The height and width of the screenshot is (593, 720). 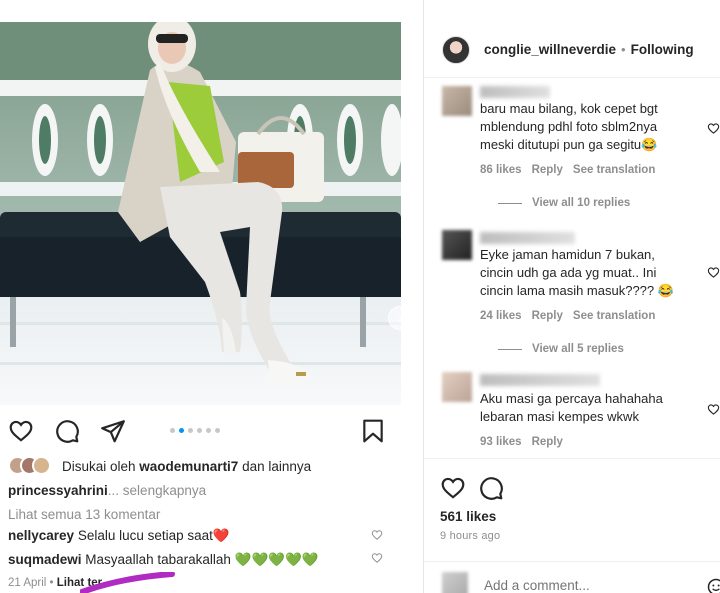 What do you see at coordinates (181, 430) in the screenshot?
I see `carousel-dot-active` at bounding box center [181, 430].